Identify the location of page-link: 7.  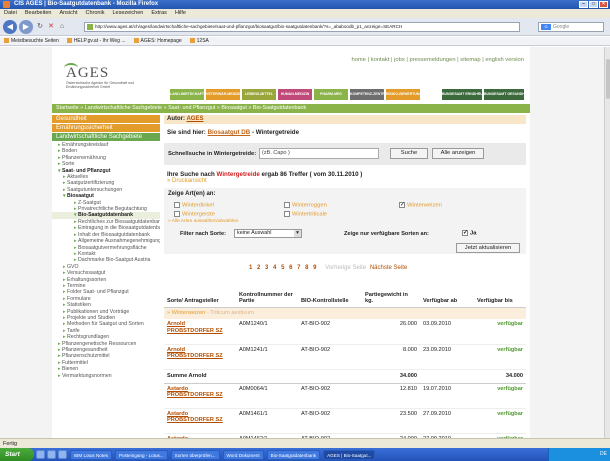
(298, 268).